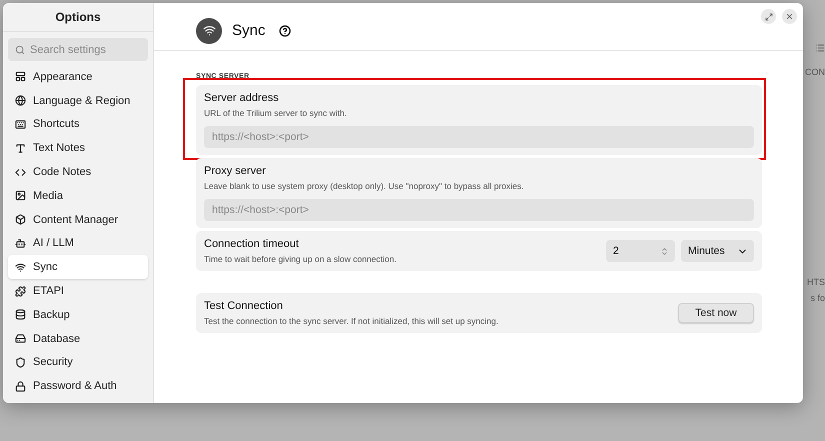  What do you see at coordinates (20, 267) in the screenshot?
I see `wifi-icon` at bounding box center [20, 267].